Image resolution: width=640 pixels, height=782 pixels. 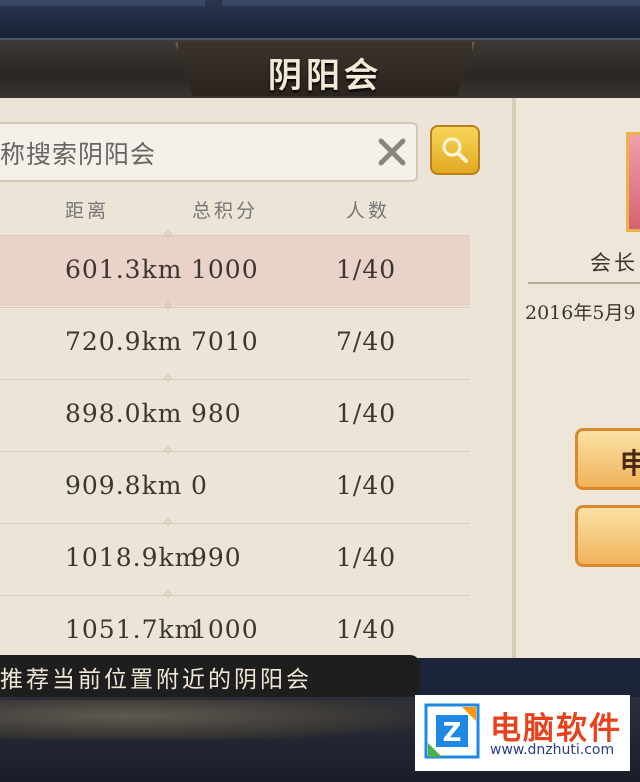 What do you see at coordinates (124, 269) in the screenshot?
I see `row-distance: 601.3km` at bounding box center [124, 269].